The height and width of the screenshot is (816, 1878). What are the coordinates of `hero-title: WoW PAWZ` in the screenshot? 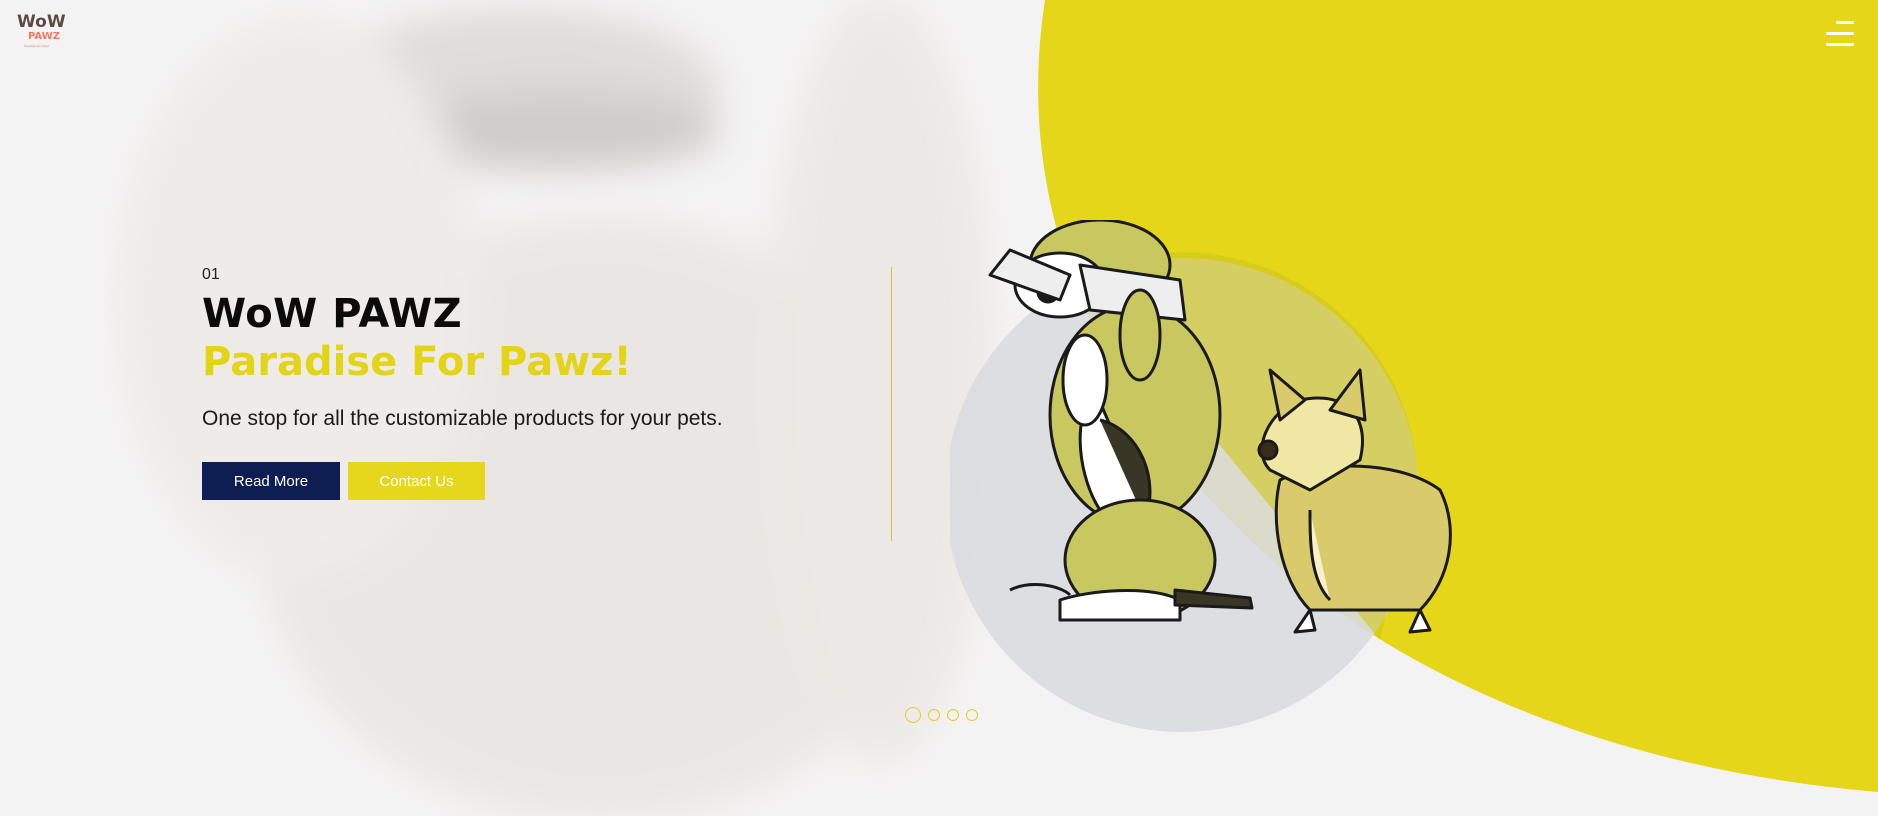 It's located at (332, 314).